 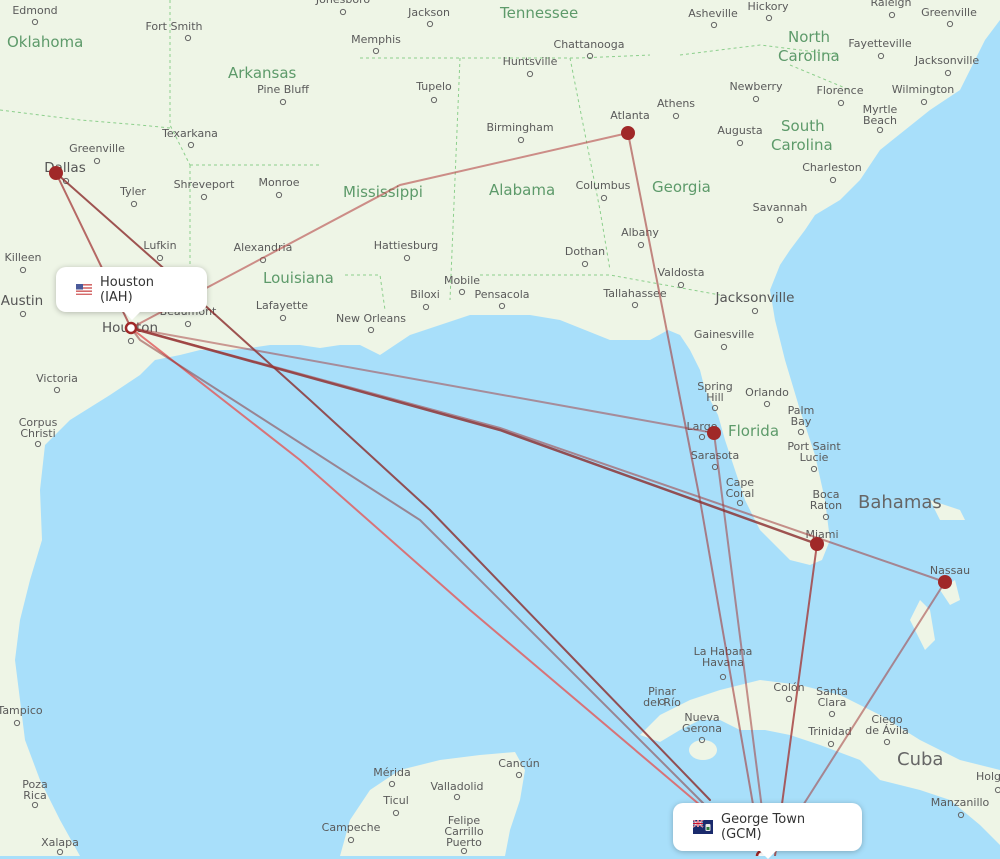 What do you see at coordinates (56, 173) in the screenshot?
I see `airport-marker-dallas` at bounding box center [56, 173].